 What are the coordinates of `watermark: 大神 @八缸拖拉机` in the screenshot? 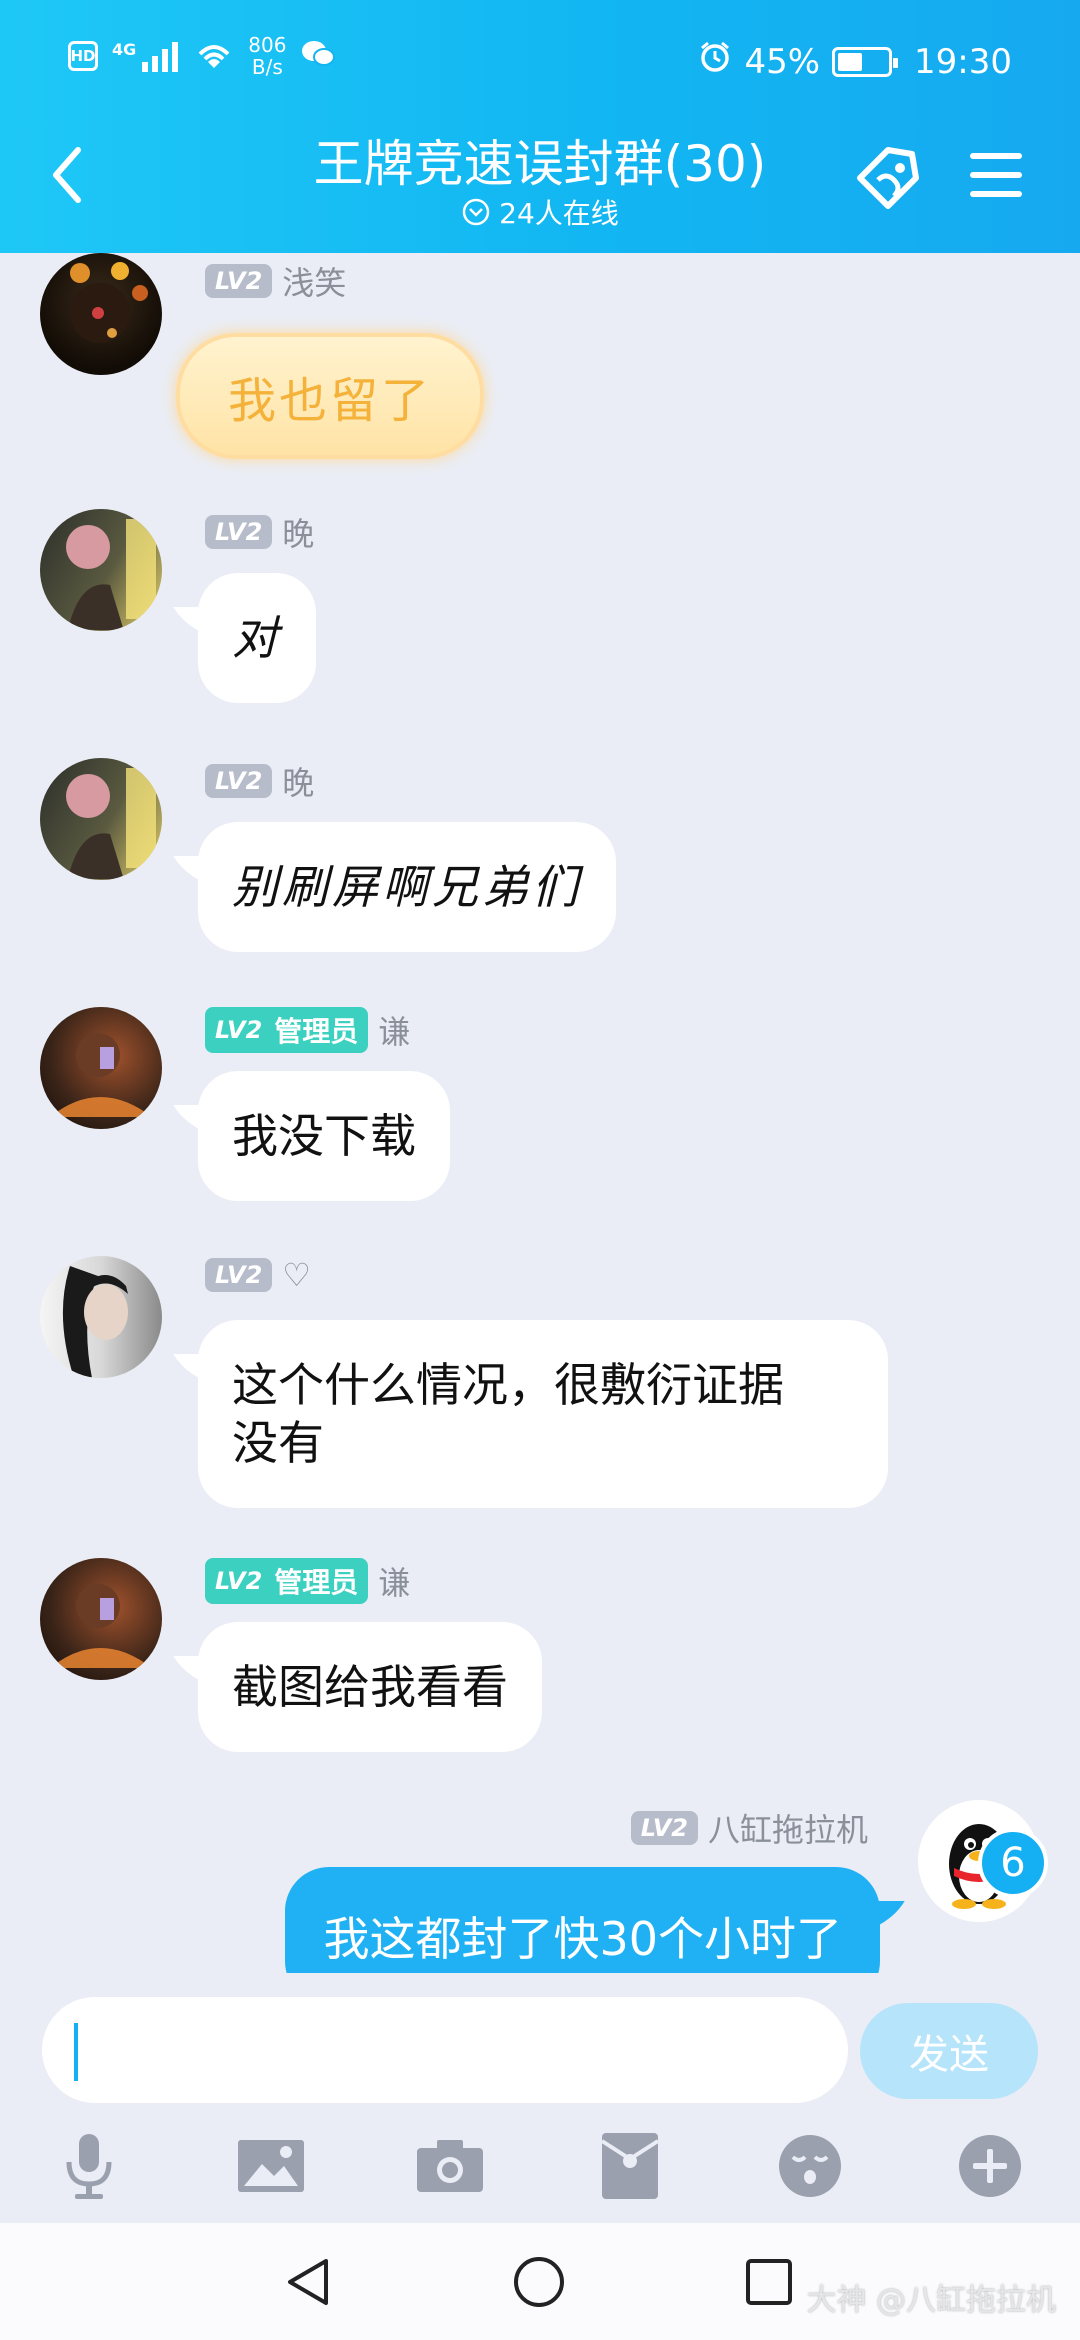 It's located at (931, 2300).